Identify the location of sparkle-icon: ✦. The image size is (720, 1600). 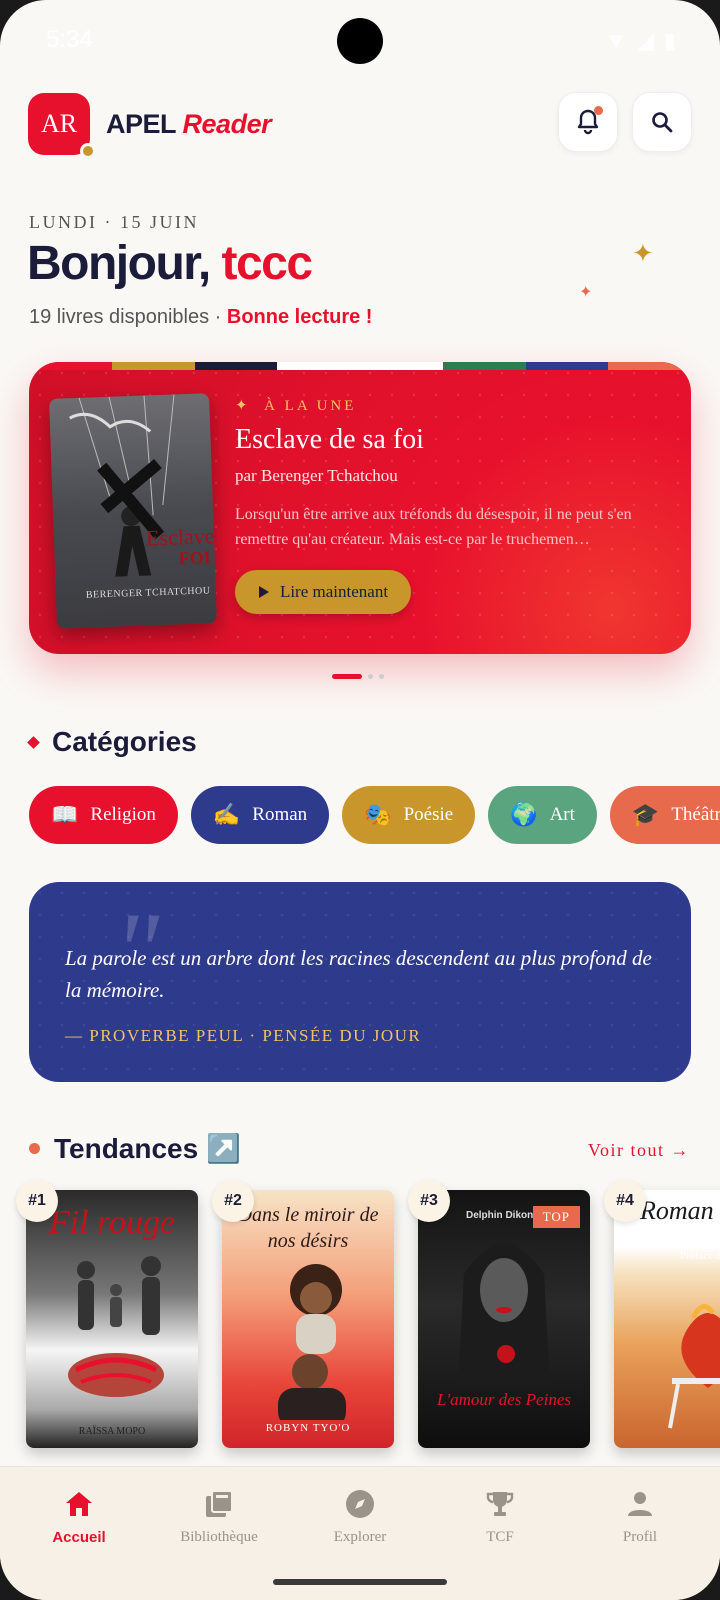
(643, 253).